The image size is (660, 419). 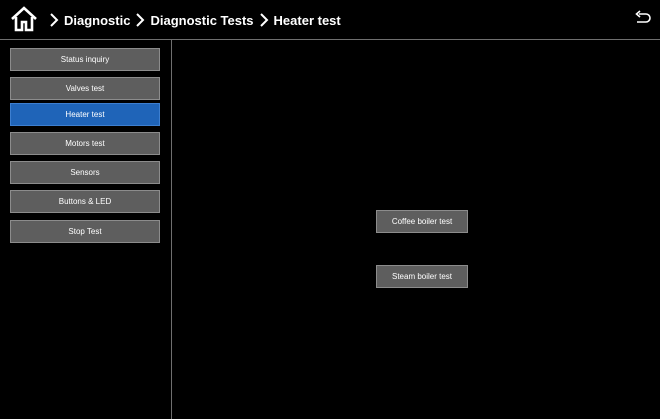 What do you see at coordinates (85, 201) in the screenshot?
I see `sidebar-item-buttons-led: Buttons & LED` at bounding box center [85, 201].